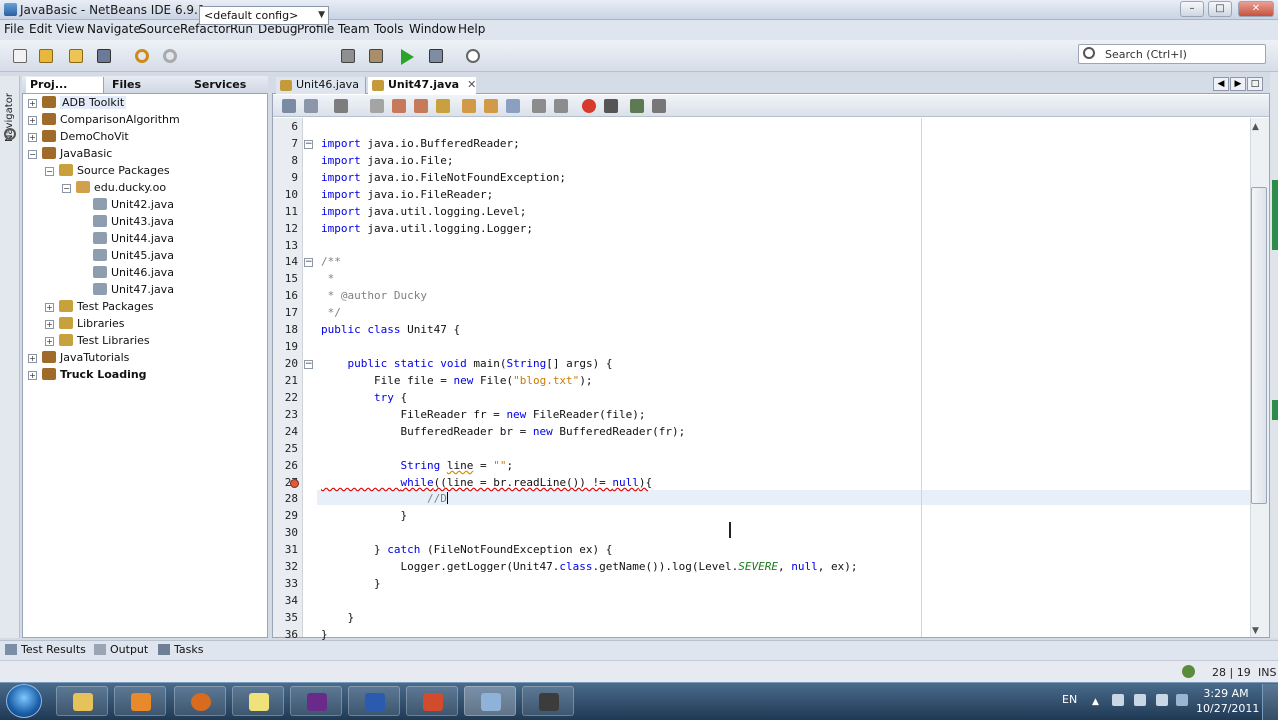 This screenshot has height=720, width=1278. Describe the element at coordinates (1069, 699) in the screenshot. I see `language-indicator: EN` at that location.